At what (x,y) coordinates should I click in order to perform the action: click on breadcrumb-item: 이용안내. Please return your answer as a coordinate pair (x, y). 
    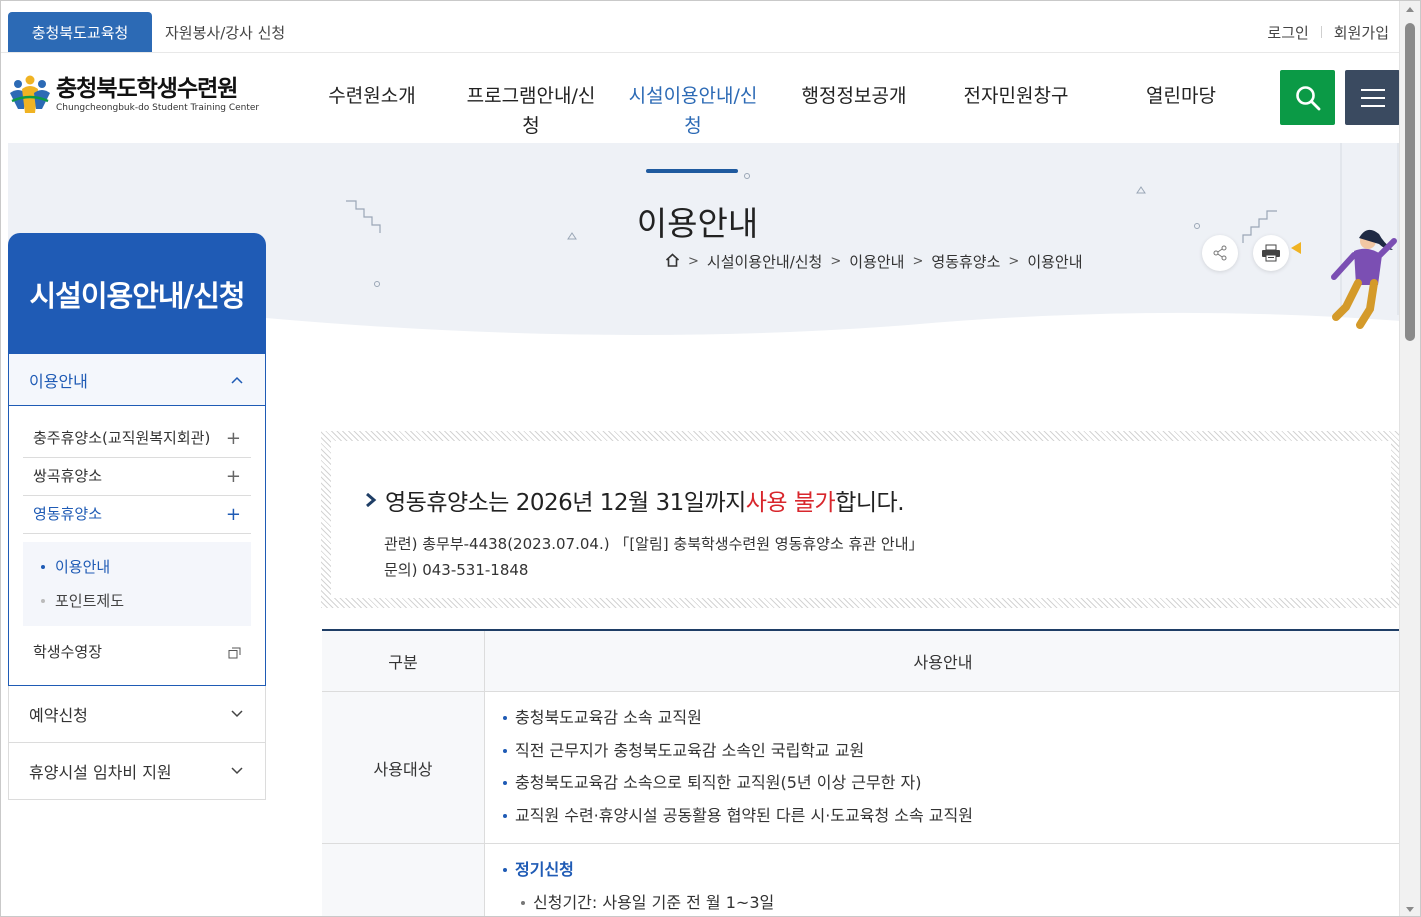
    Looking at the image, I should click on (876, 261).